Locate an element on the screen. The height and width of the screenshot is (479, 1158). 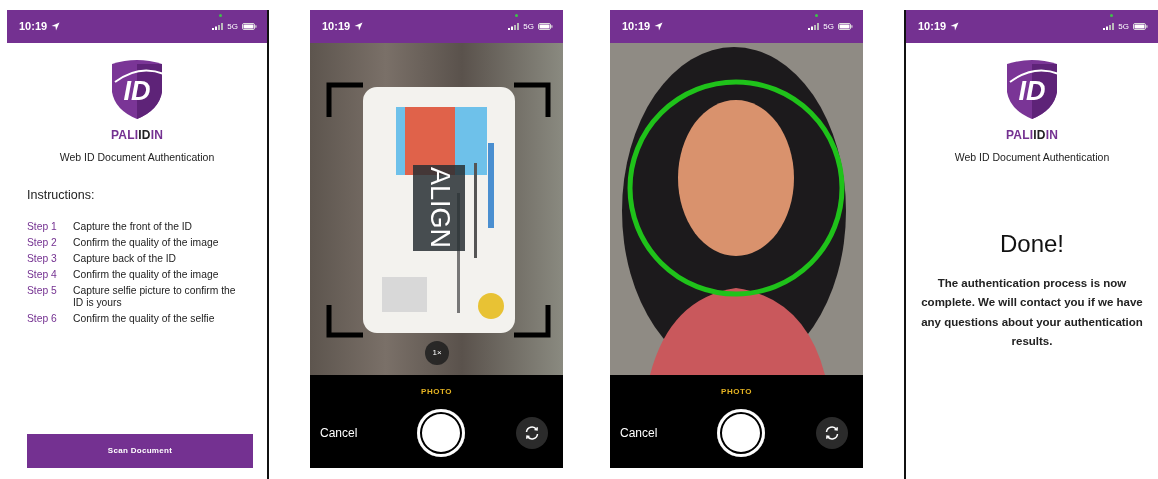
instructions-heading: Instructions: is located at coordinates (61, 195).